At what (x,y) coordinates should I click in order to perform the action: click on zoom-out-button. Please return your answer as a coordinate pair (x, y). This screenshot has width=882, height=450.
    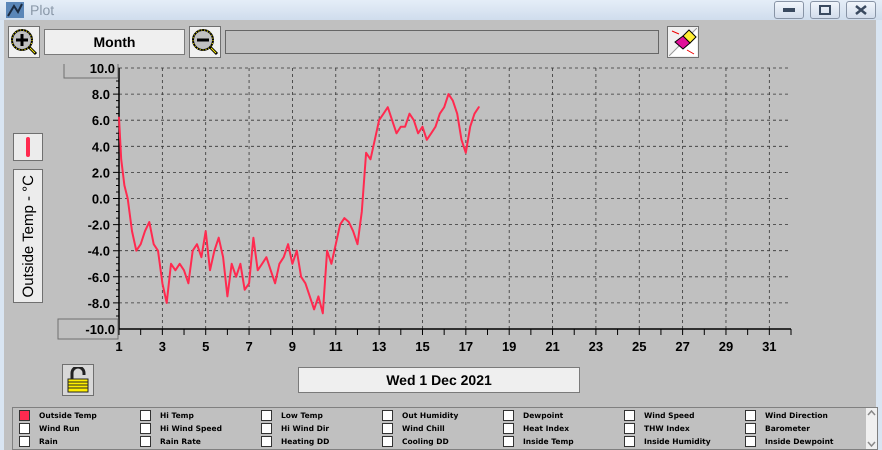
    Looking at the image, I should click on (205, 42).